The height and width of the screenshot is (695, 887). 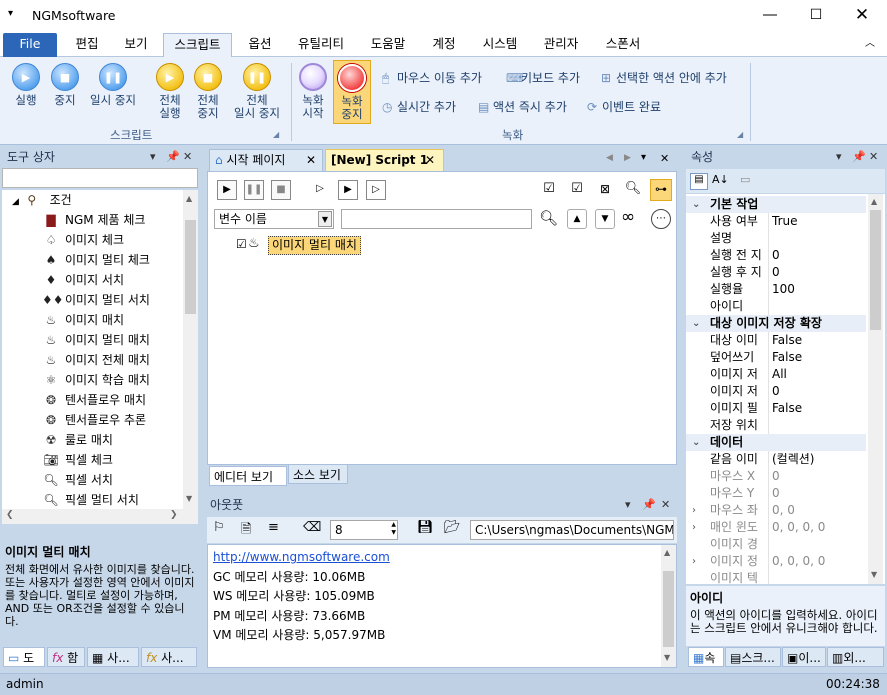 I want to click on output-dropdown-icon: ▾, so click(x=628, y=505).